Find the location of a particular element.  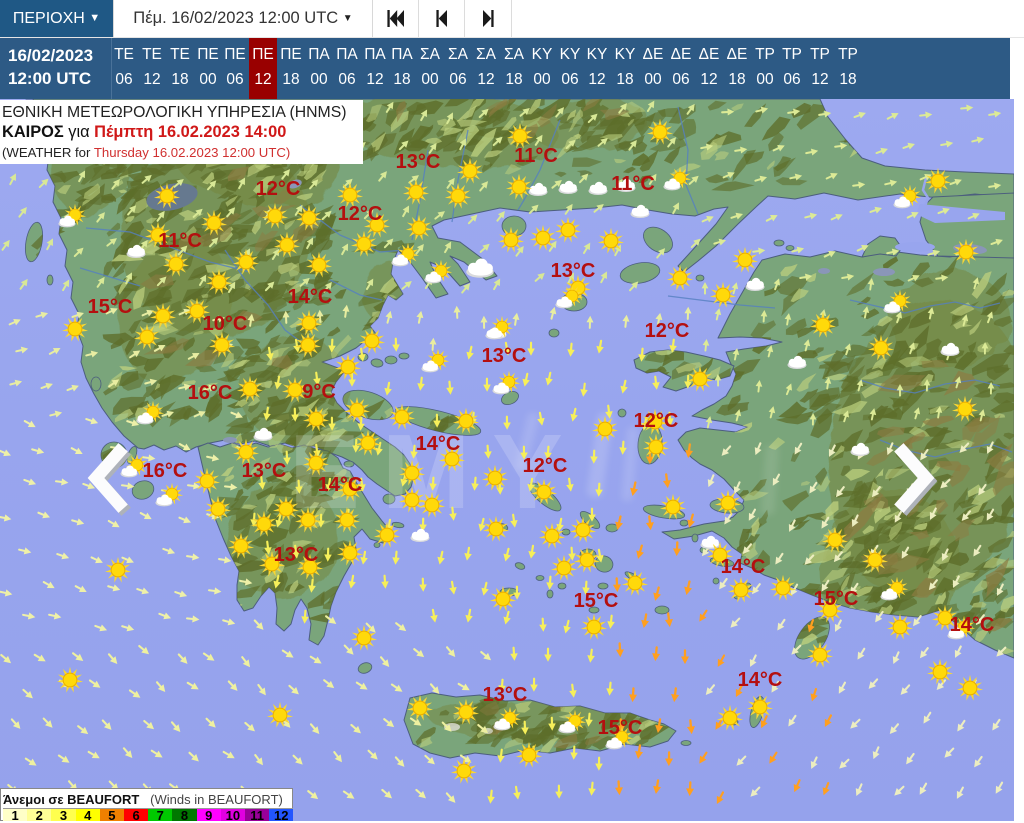

svg-text: 9°C is located at coordinates (319, 392).